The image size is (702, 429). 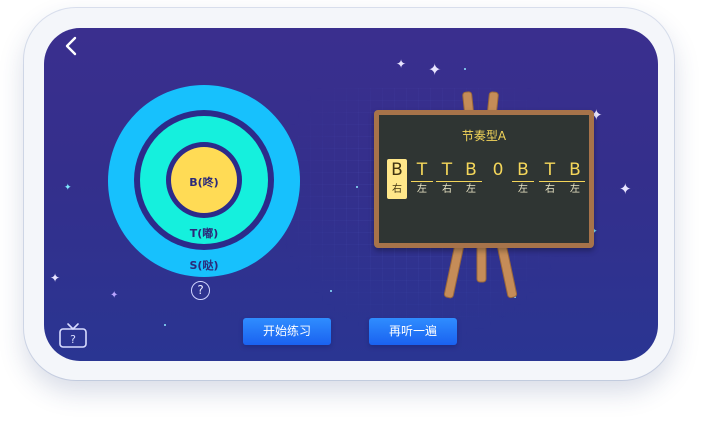 What do you see at coordinates (204, 233) in the screenshot?
I see `target-label-t: T(嘟)` at bounding box center [204, 233].